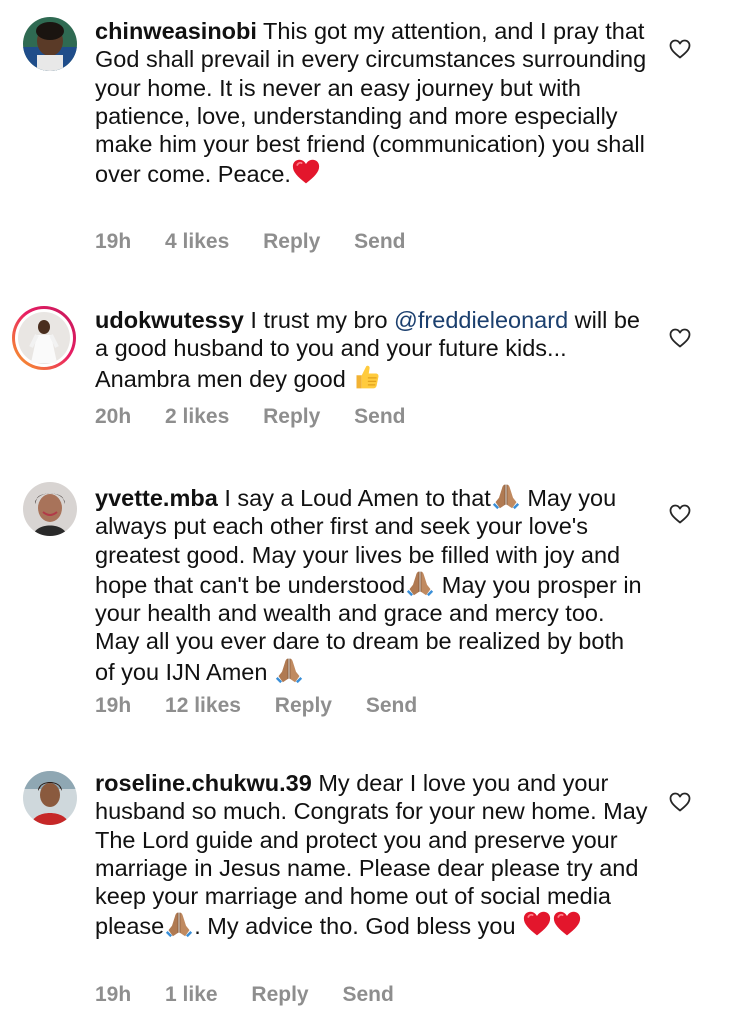 The height and width of the screenshot is (1024, 734). What do you see at coordinates (270, 706) in the screenshot?
I see `comment-meta: 19h 12 likes Reply Send` at bounding box center [270, 706].